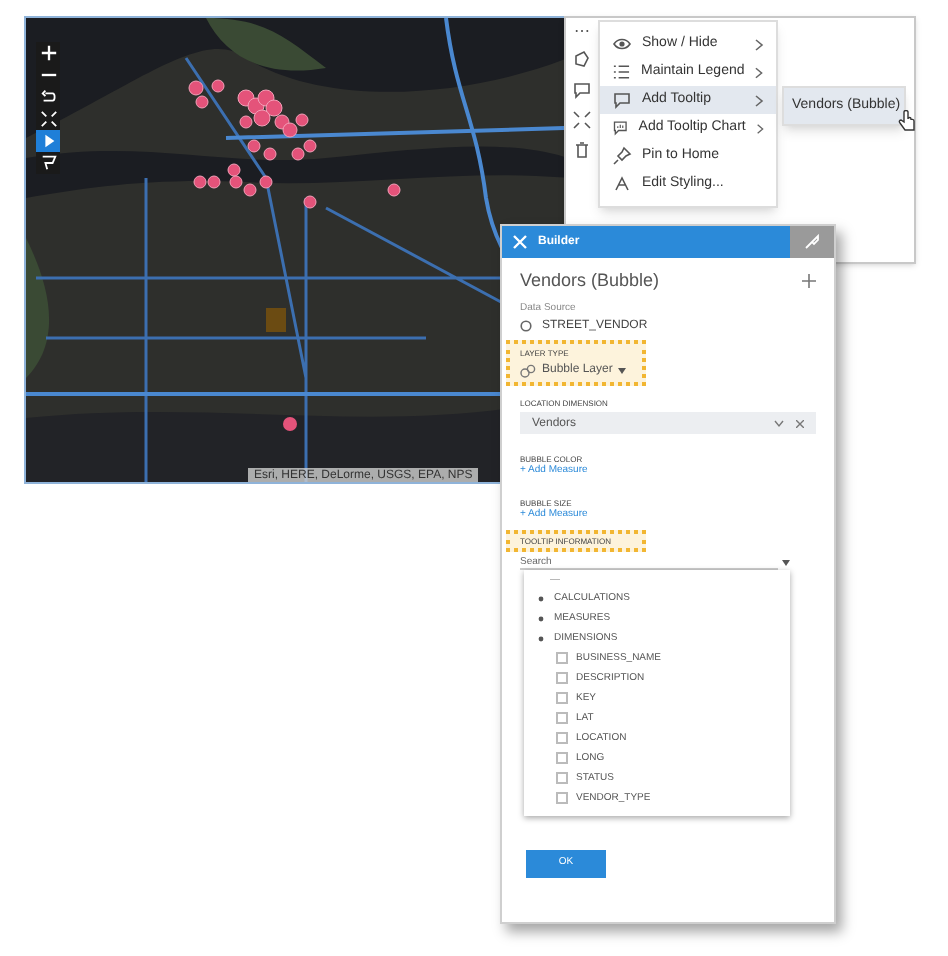 The height and width of the screenshot is (956, 948). I want to click on bubbles-icon, so click(528, 370).